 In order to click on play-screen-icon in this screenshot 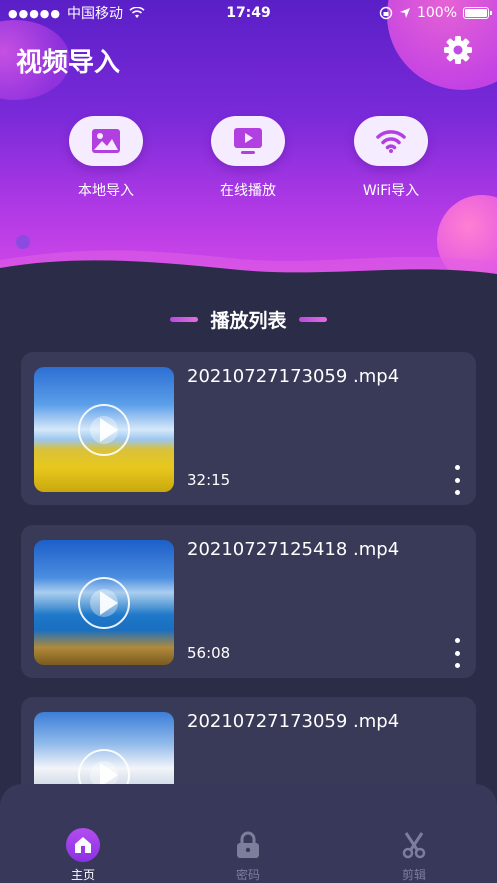, I will do `click(248, 141)`.